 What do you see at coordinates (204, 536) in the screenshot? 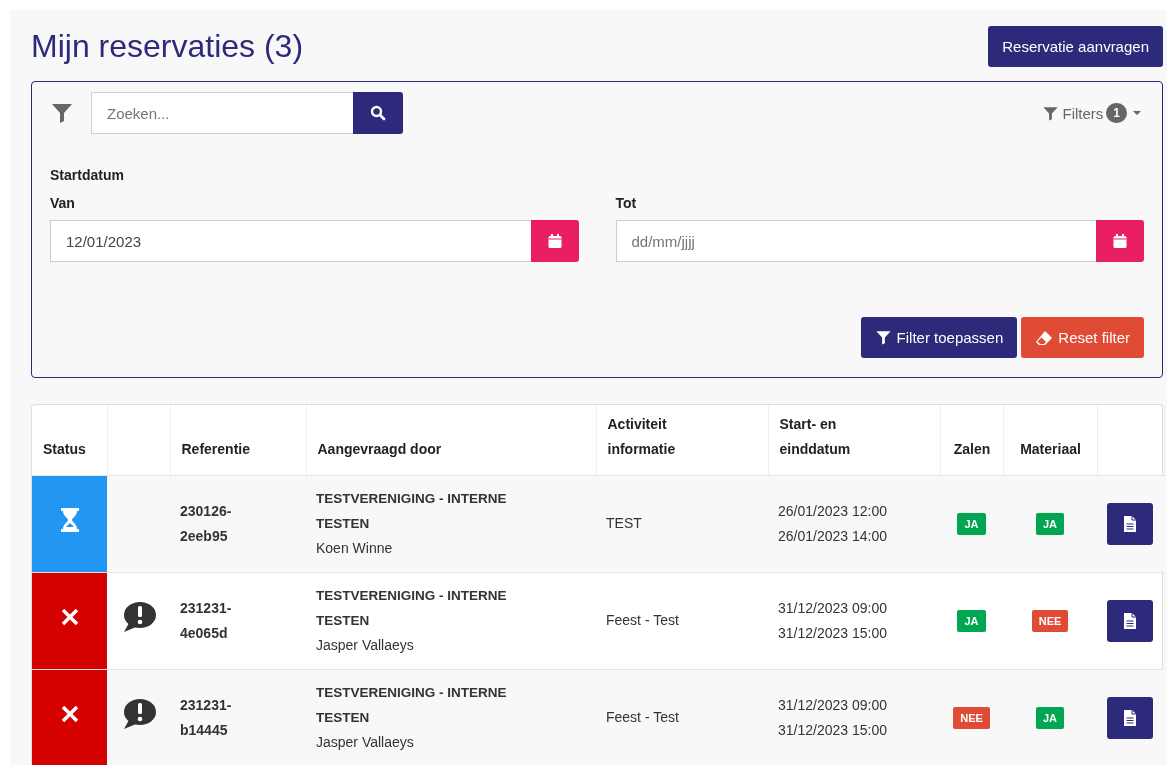
I see `reference-text: 2eeb95` at bounding box center [204, 536].